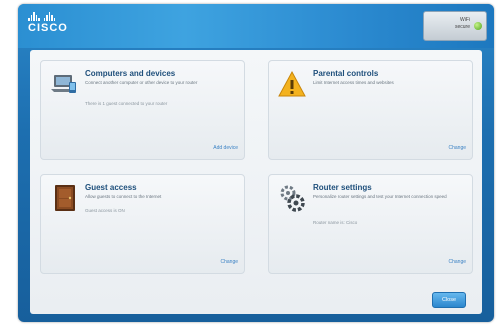 This screenshot has height=325, width=497. Describe the element at coordinates (105, 210) in the screenshot. I see `card-status: Guest access is ON` at that location.